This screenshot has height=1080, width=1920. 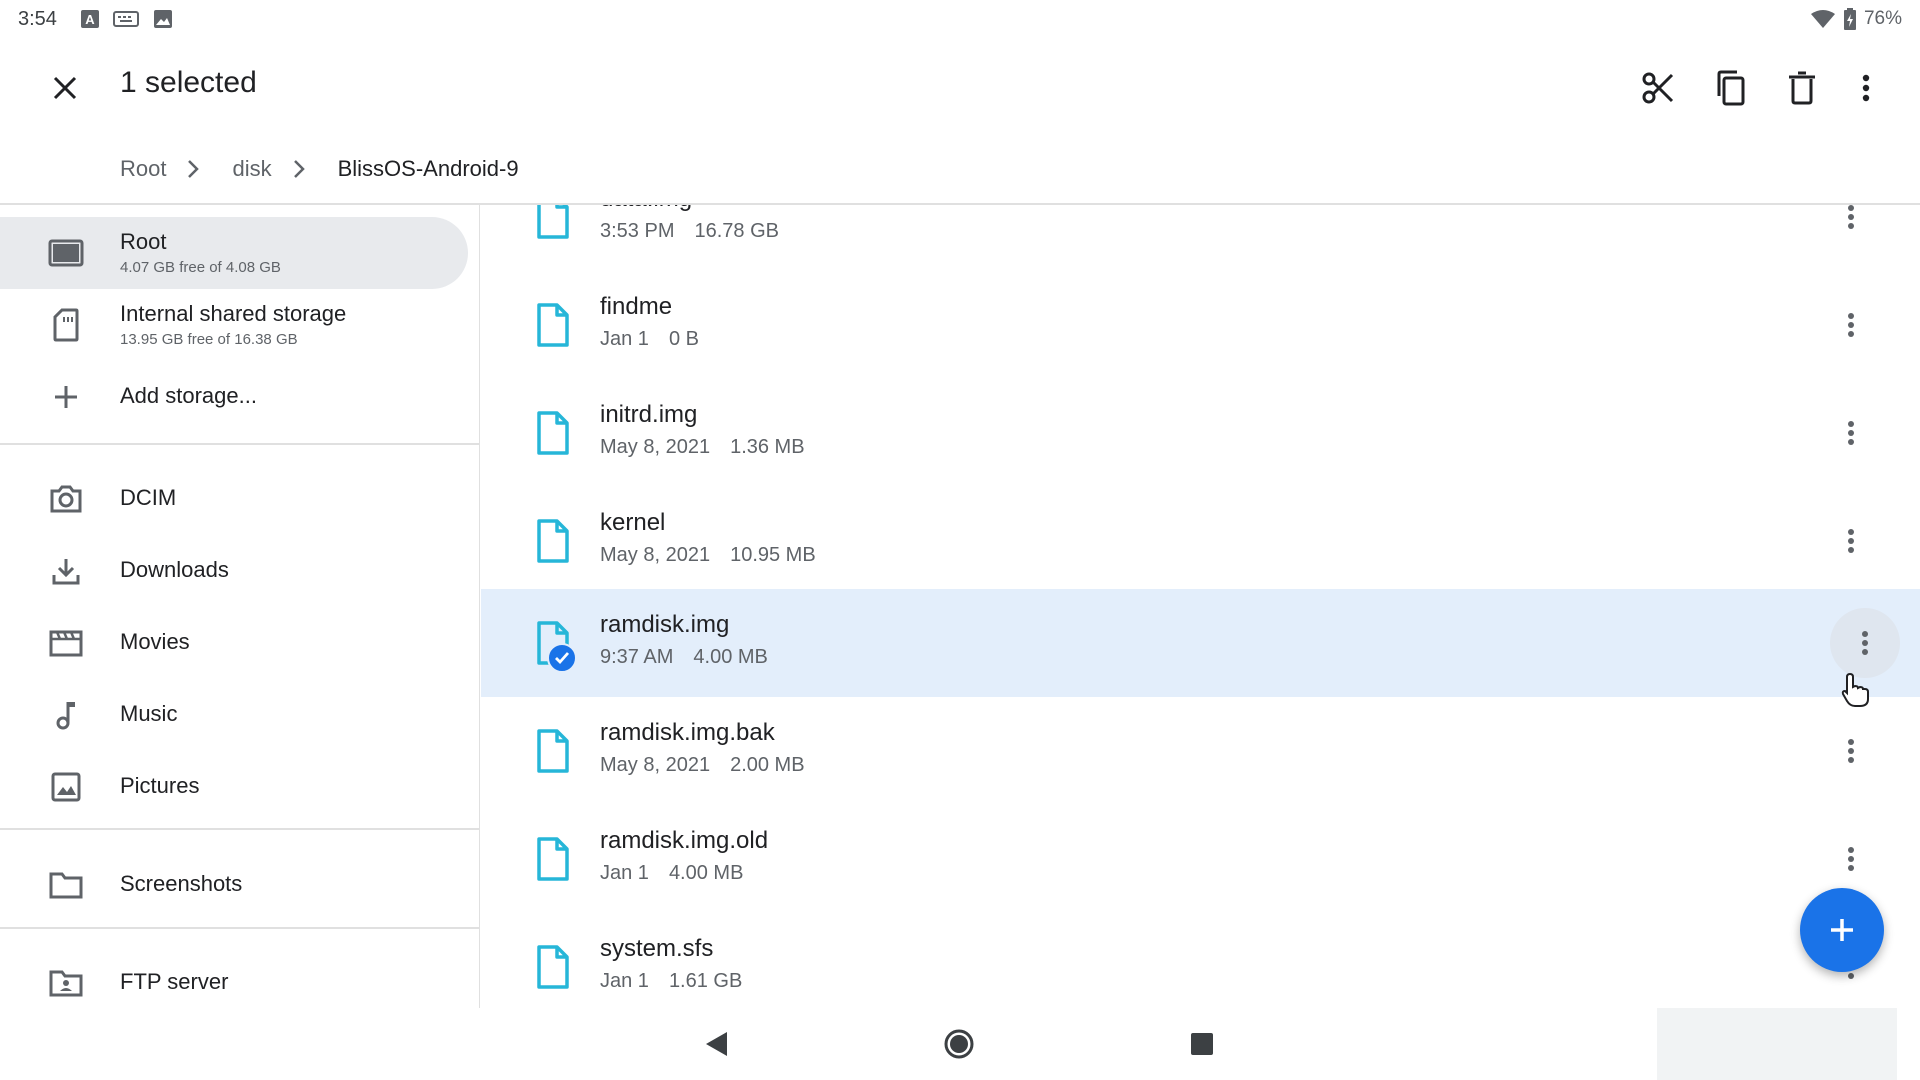 What do you see at coordinates (234, 715) in the screenshot?
I see `sidebar-item-music: Music` at bounding box center [234, 715].